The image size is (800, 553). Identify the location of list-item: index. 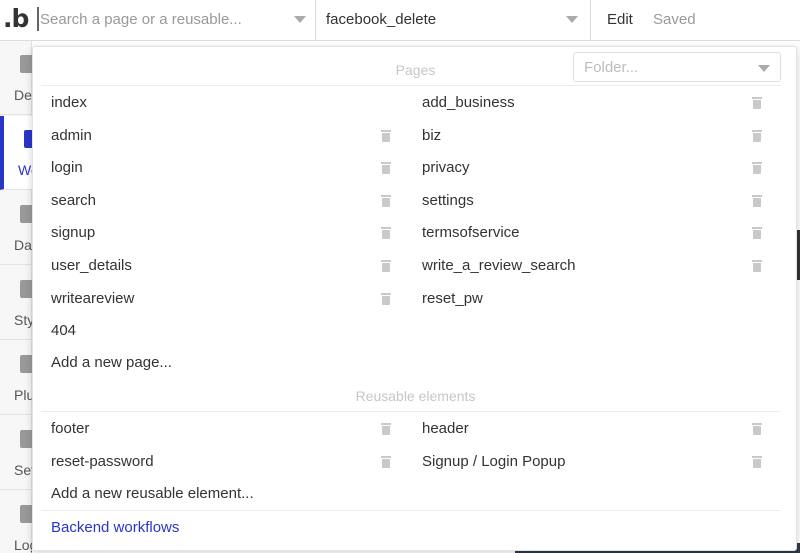
(69, 102).